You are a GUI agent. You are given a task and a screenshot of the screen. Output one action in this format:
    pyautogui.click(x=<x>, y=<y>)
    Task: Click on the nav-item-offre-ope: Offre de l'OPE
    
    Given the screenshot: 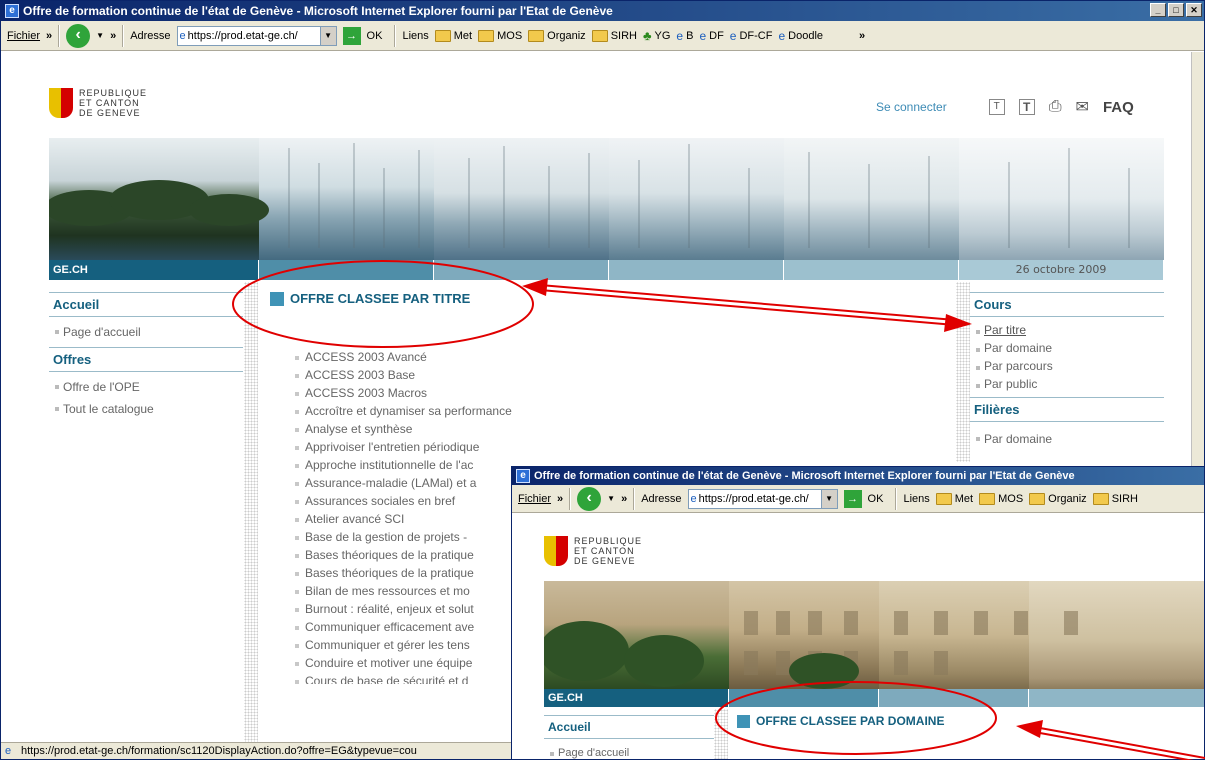 What is the action you would take?
    pyautogui.click(x=146, y=387)
    